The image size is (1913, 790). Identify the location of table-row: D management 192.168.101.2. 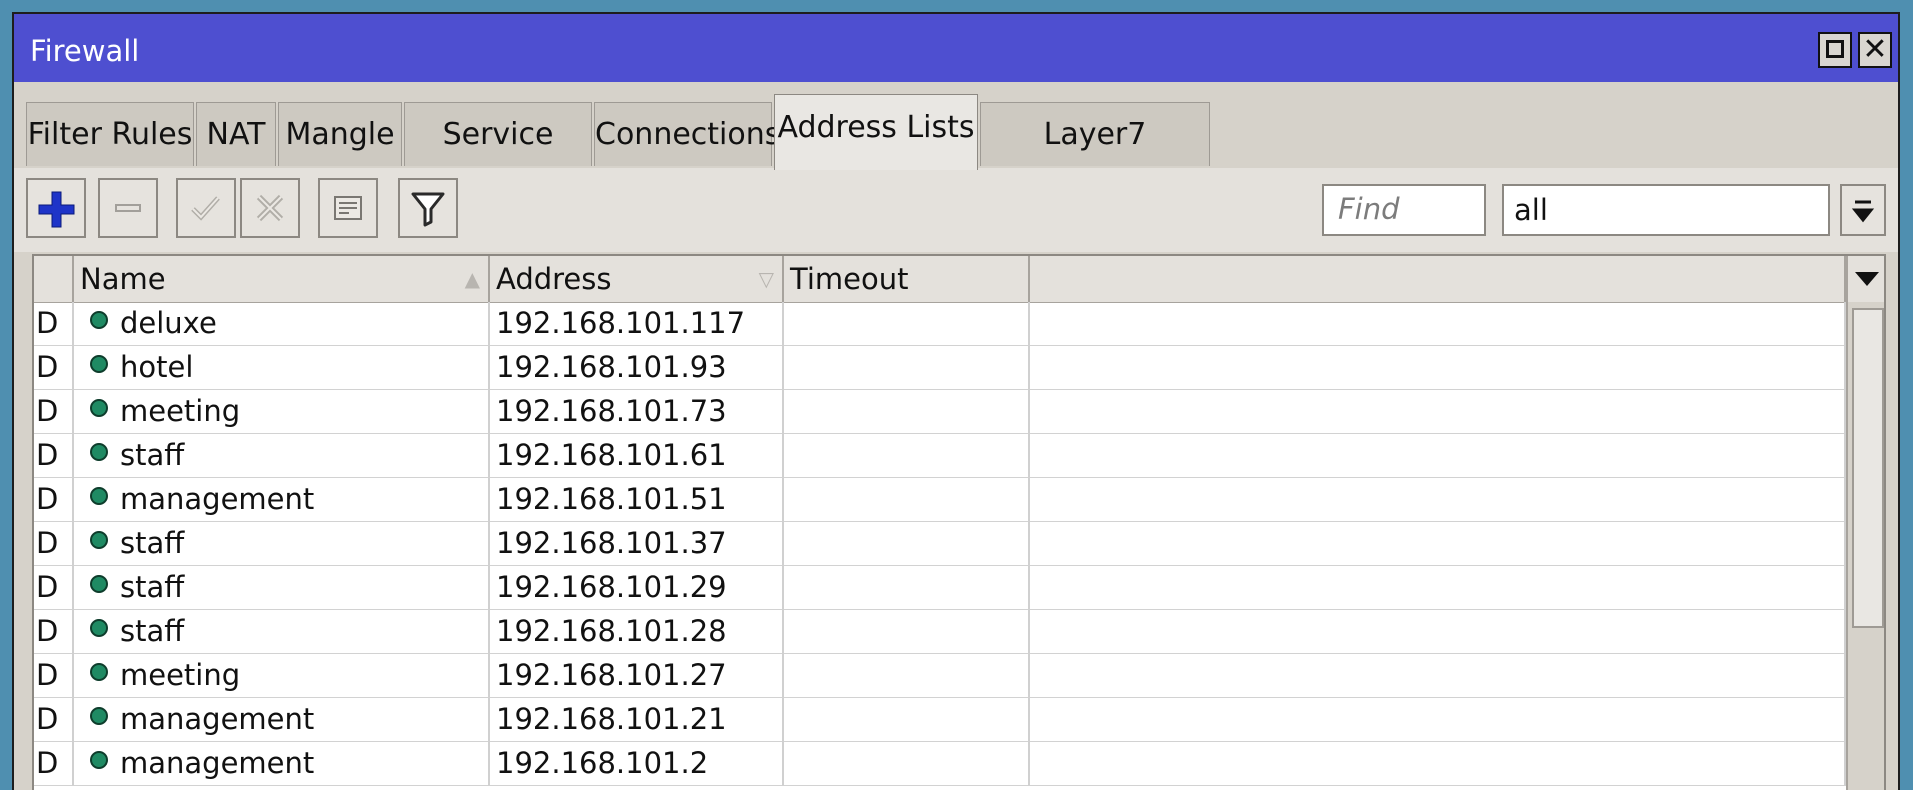
(940, 764).